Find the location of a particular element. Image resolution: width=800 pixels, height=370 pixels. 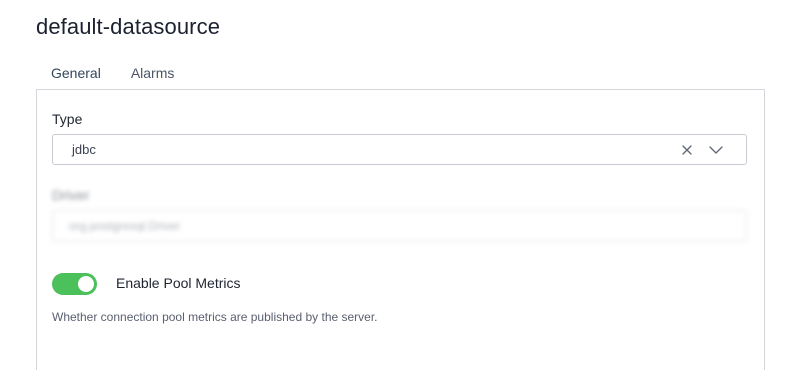

chevron-down-icon is located at coordinates (716, 150).